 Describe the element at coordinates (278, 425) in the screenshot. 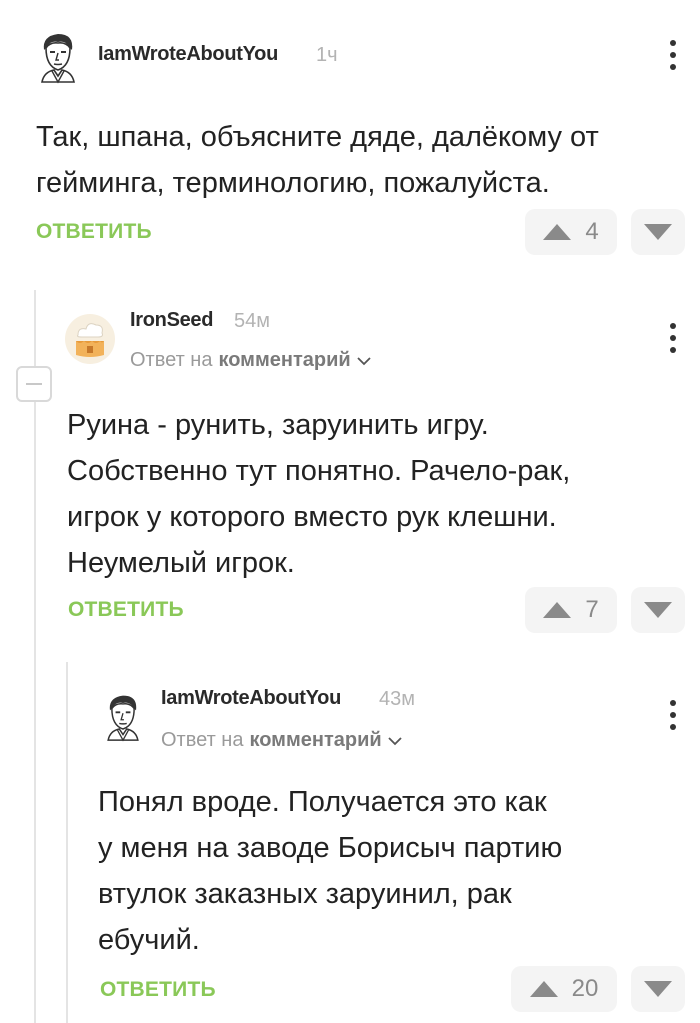

I see `comment-line: Руина - рунить, заруинить игру.` at that location.